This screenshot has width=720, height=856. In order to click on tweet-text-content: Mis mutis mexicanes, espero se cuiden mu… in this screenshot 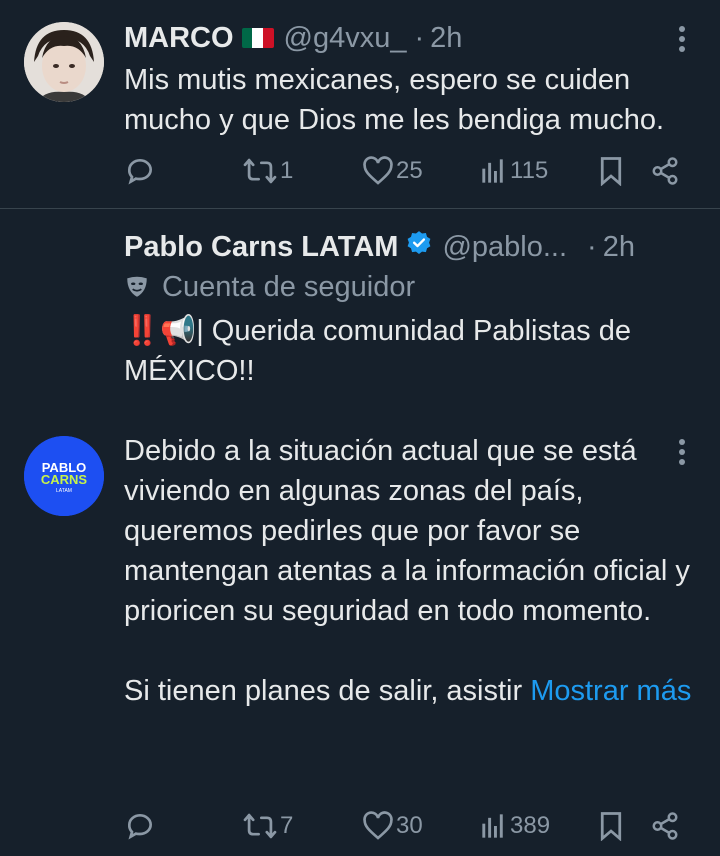, I will do `click(394, 100)`.